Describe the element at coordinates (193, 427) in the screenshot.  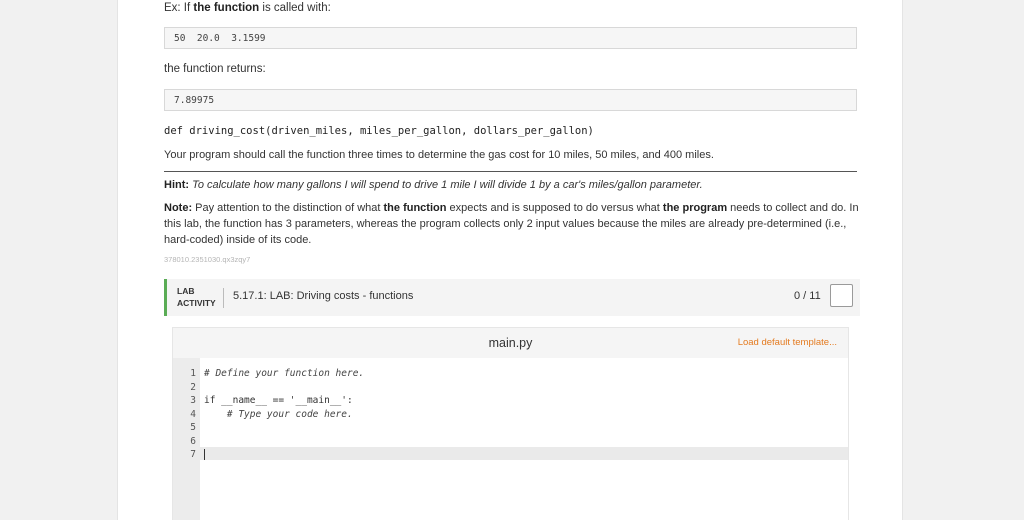
I see `line-number: 5` at that location.